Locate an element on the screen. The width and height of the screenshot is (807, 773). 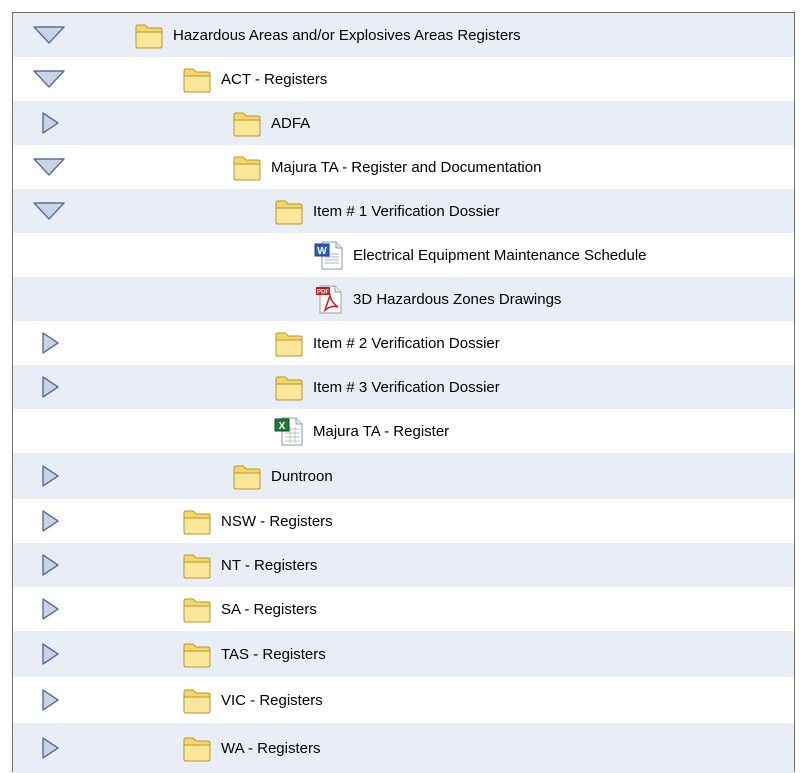
word-document-icon: W is located at coordinates (329, 255).